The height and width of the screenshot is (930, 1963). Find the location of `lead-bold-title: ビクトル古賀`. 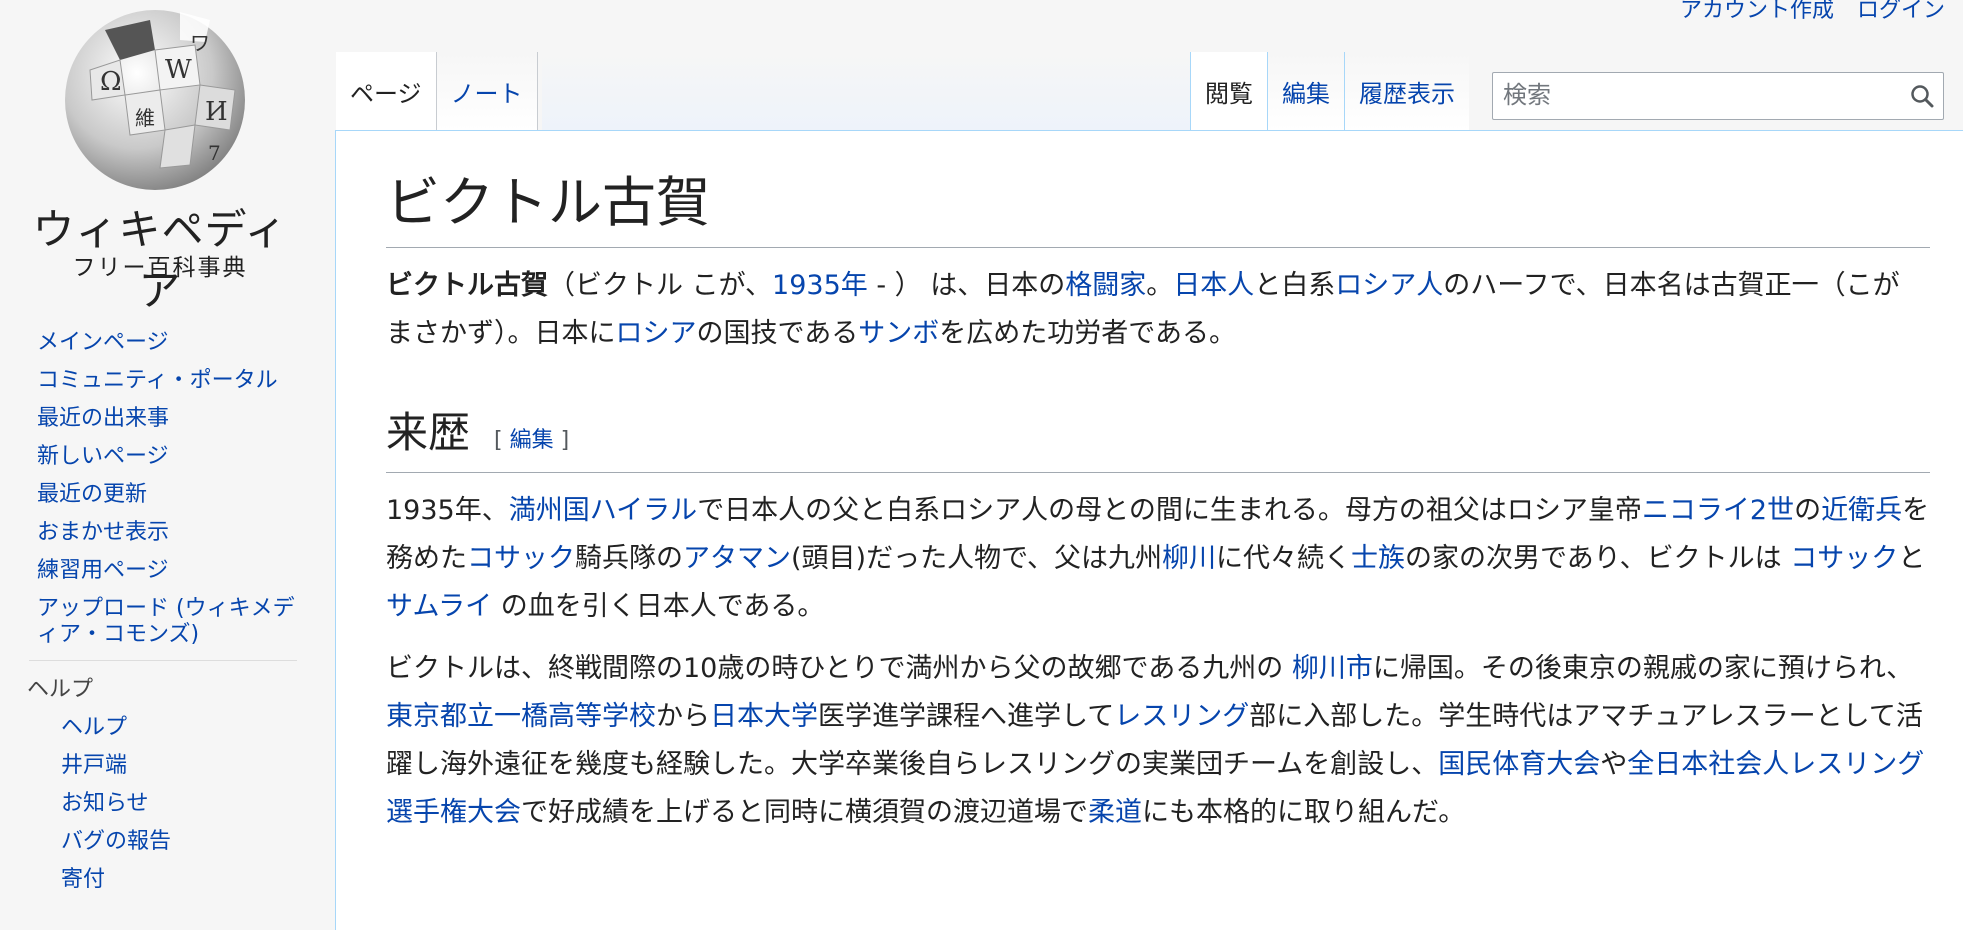

lead-bold-title: ビクトル古賀 is located at coordinates (467, 285).